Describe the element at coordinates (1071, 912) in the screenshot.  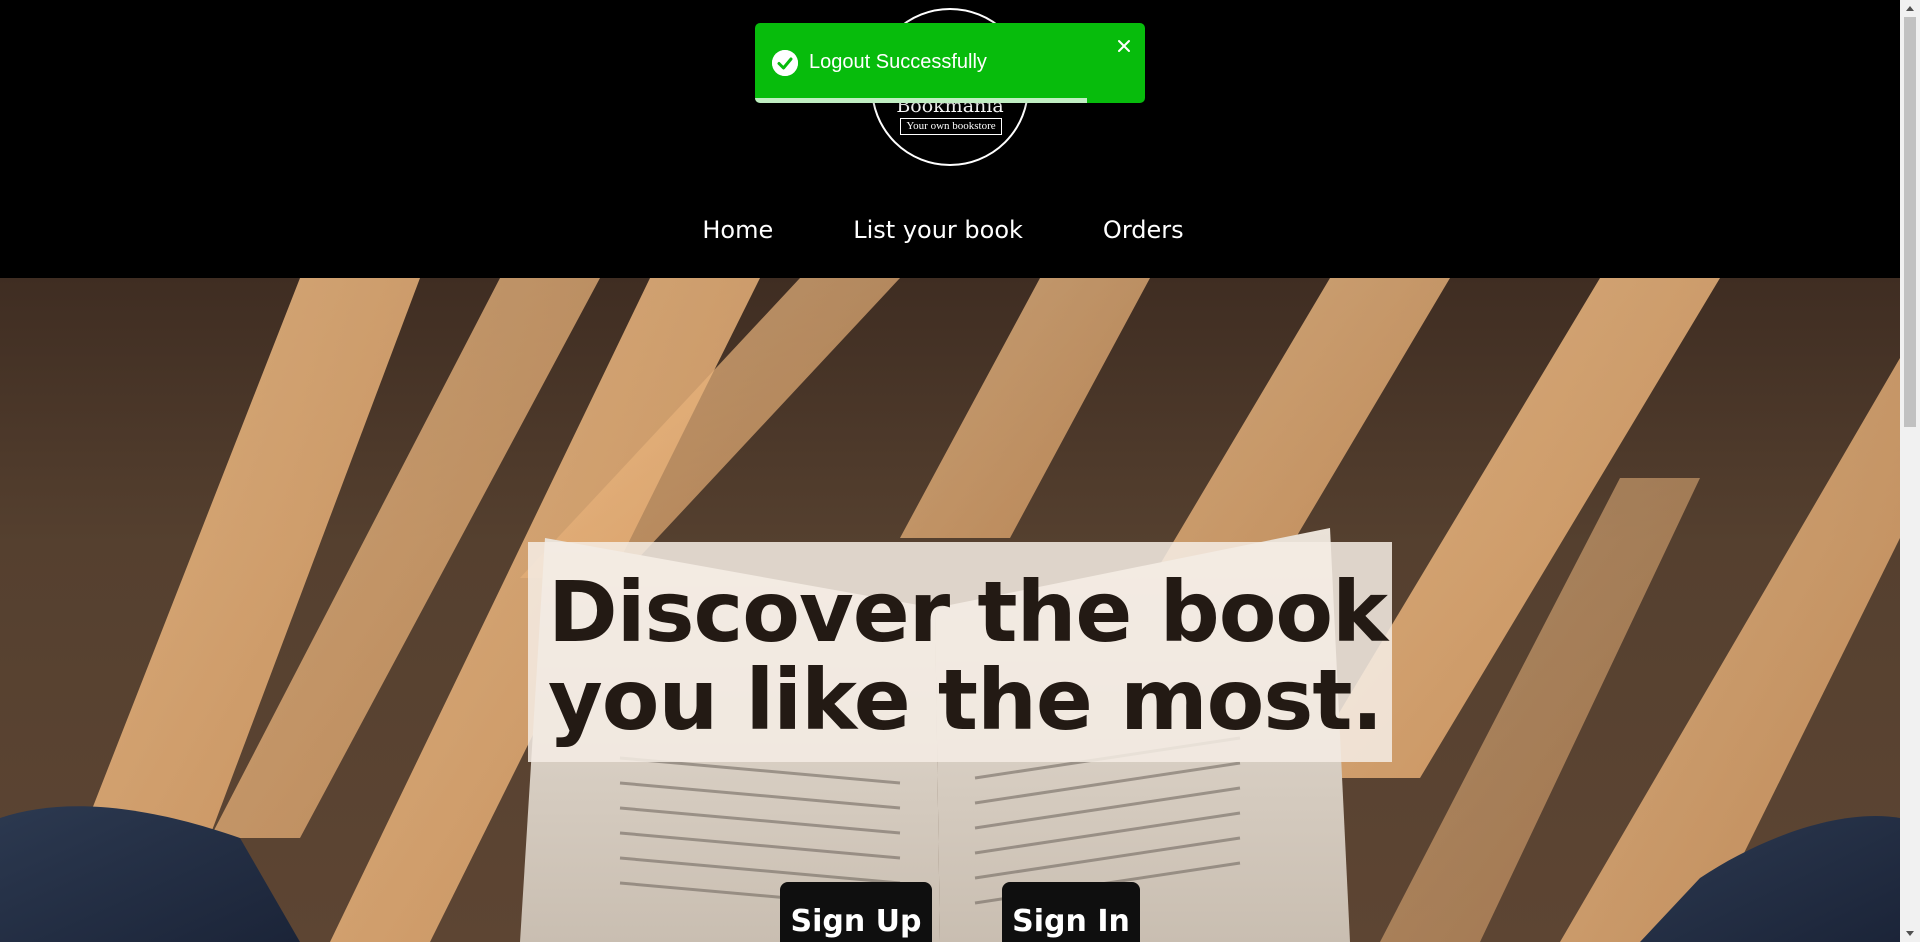
I see `sign-in-button: Sign In` at that location.